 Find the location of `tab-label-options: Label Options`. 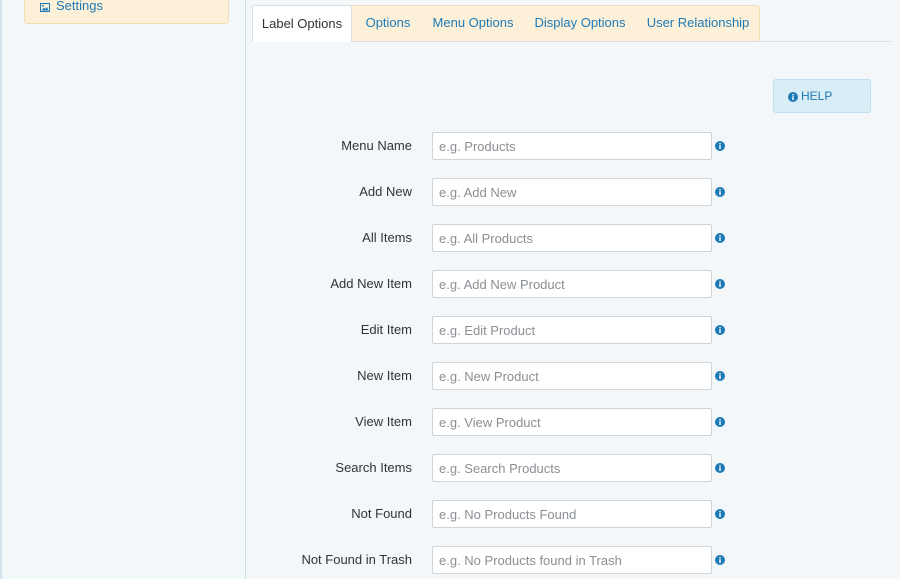

tab-label-options: Label Options is located at coordinates (302, 23).